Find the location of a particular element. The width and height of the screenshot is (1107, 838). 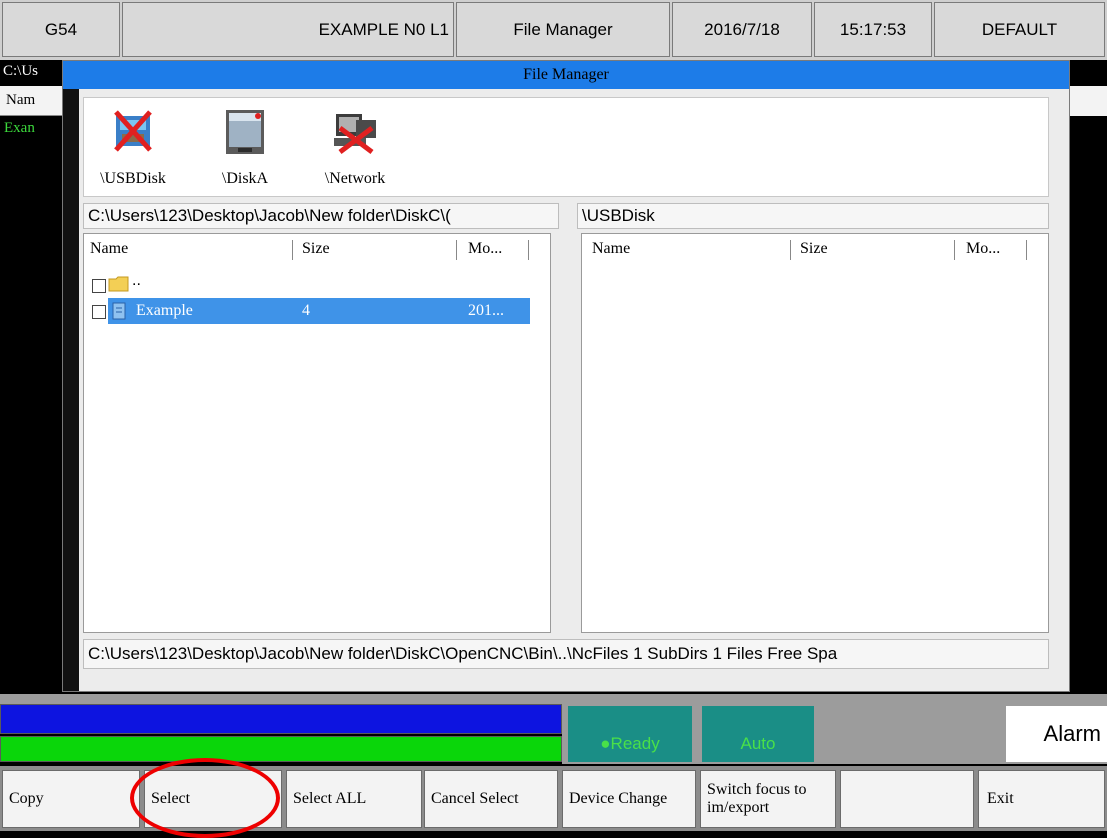

program-name: EXAMPLE N0 L1 is located at coordinates (288, 29).